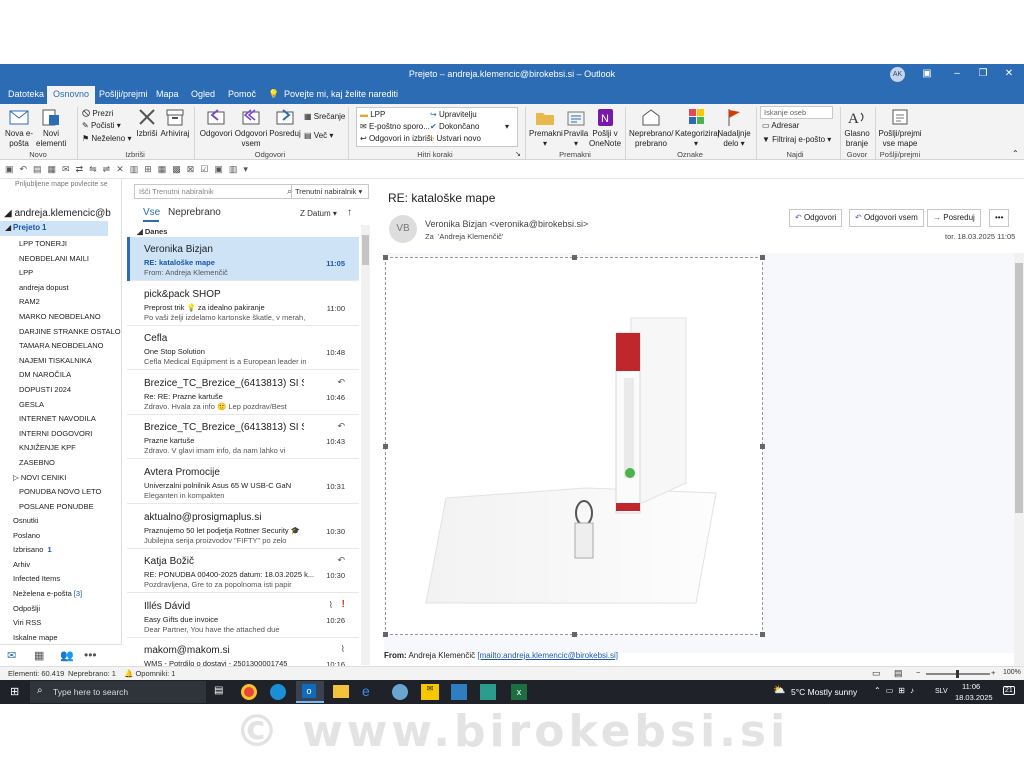 The height and width of the screenshot is (768, 1024). Describe the element at coordinates (278, 692) in the screenshot. I see `edge-icon` at that location.